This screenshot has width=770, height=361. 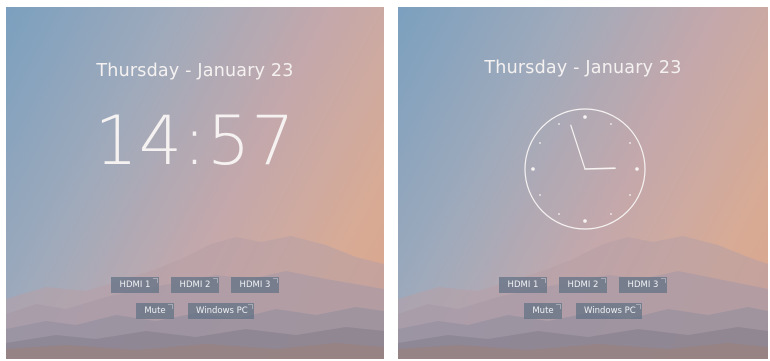 What do you see at coordinates (195, 141) in the screenshot?
I see `digital-time: 14:57` at bounding box center [195, 141].